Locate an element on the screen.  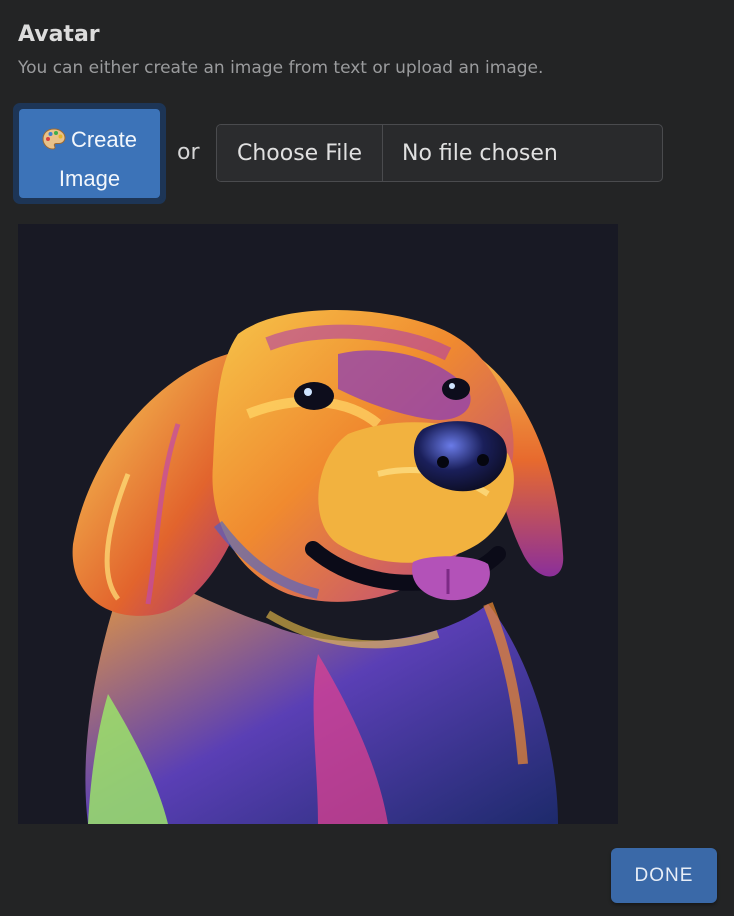
file-upload-input: Choose File No file chosen is located at coordinates (439, 153).